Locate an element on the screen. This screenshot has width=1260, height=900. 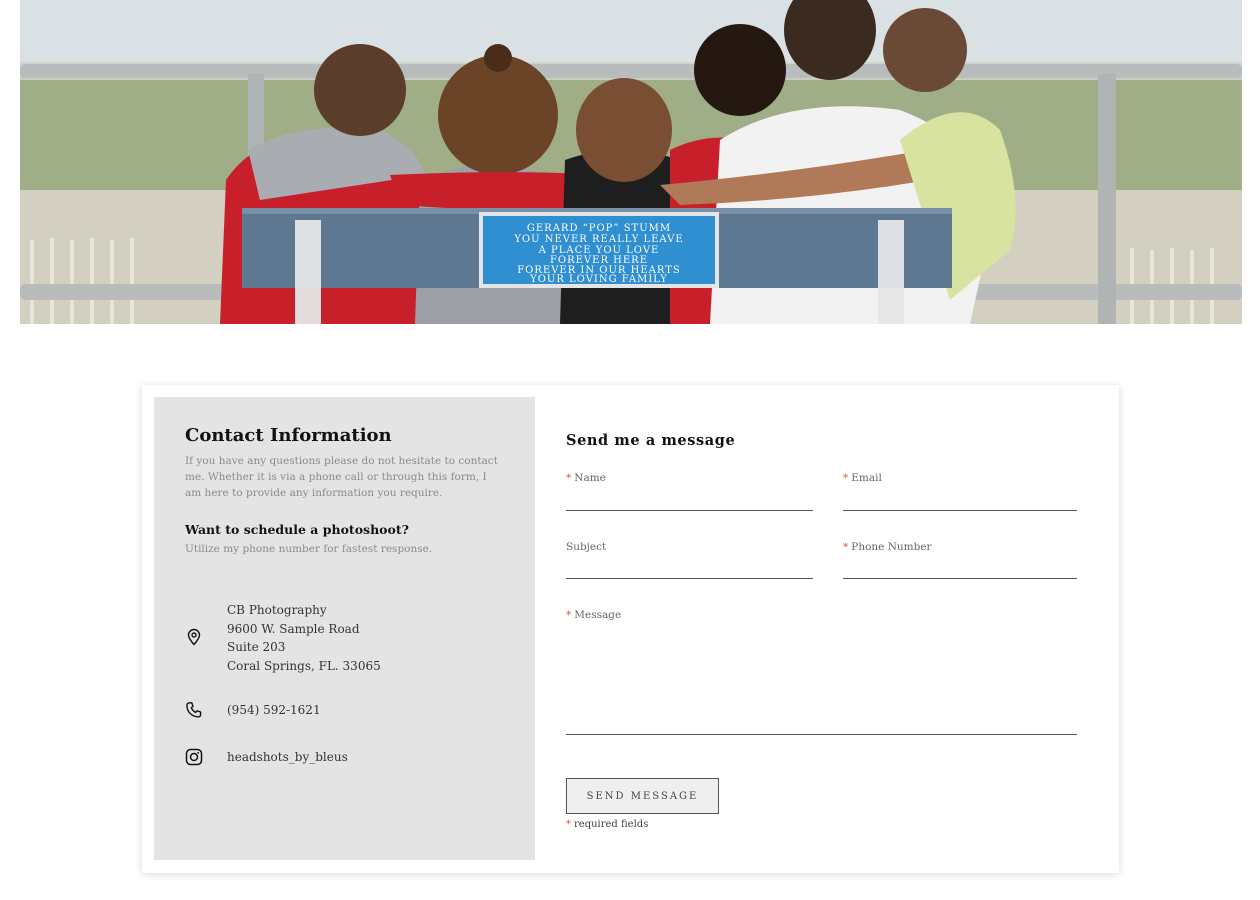
address-line: 9600 W. Sample Road is located at coordinates (293, 628).